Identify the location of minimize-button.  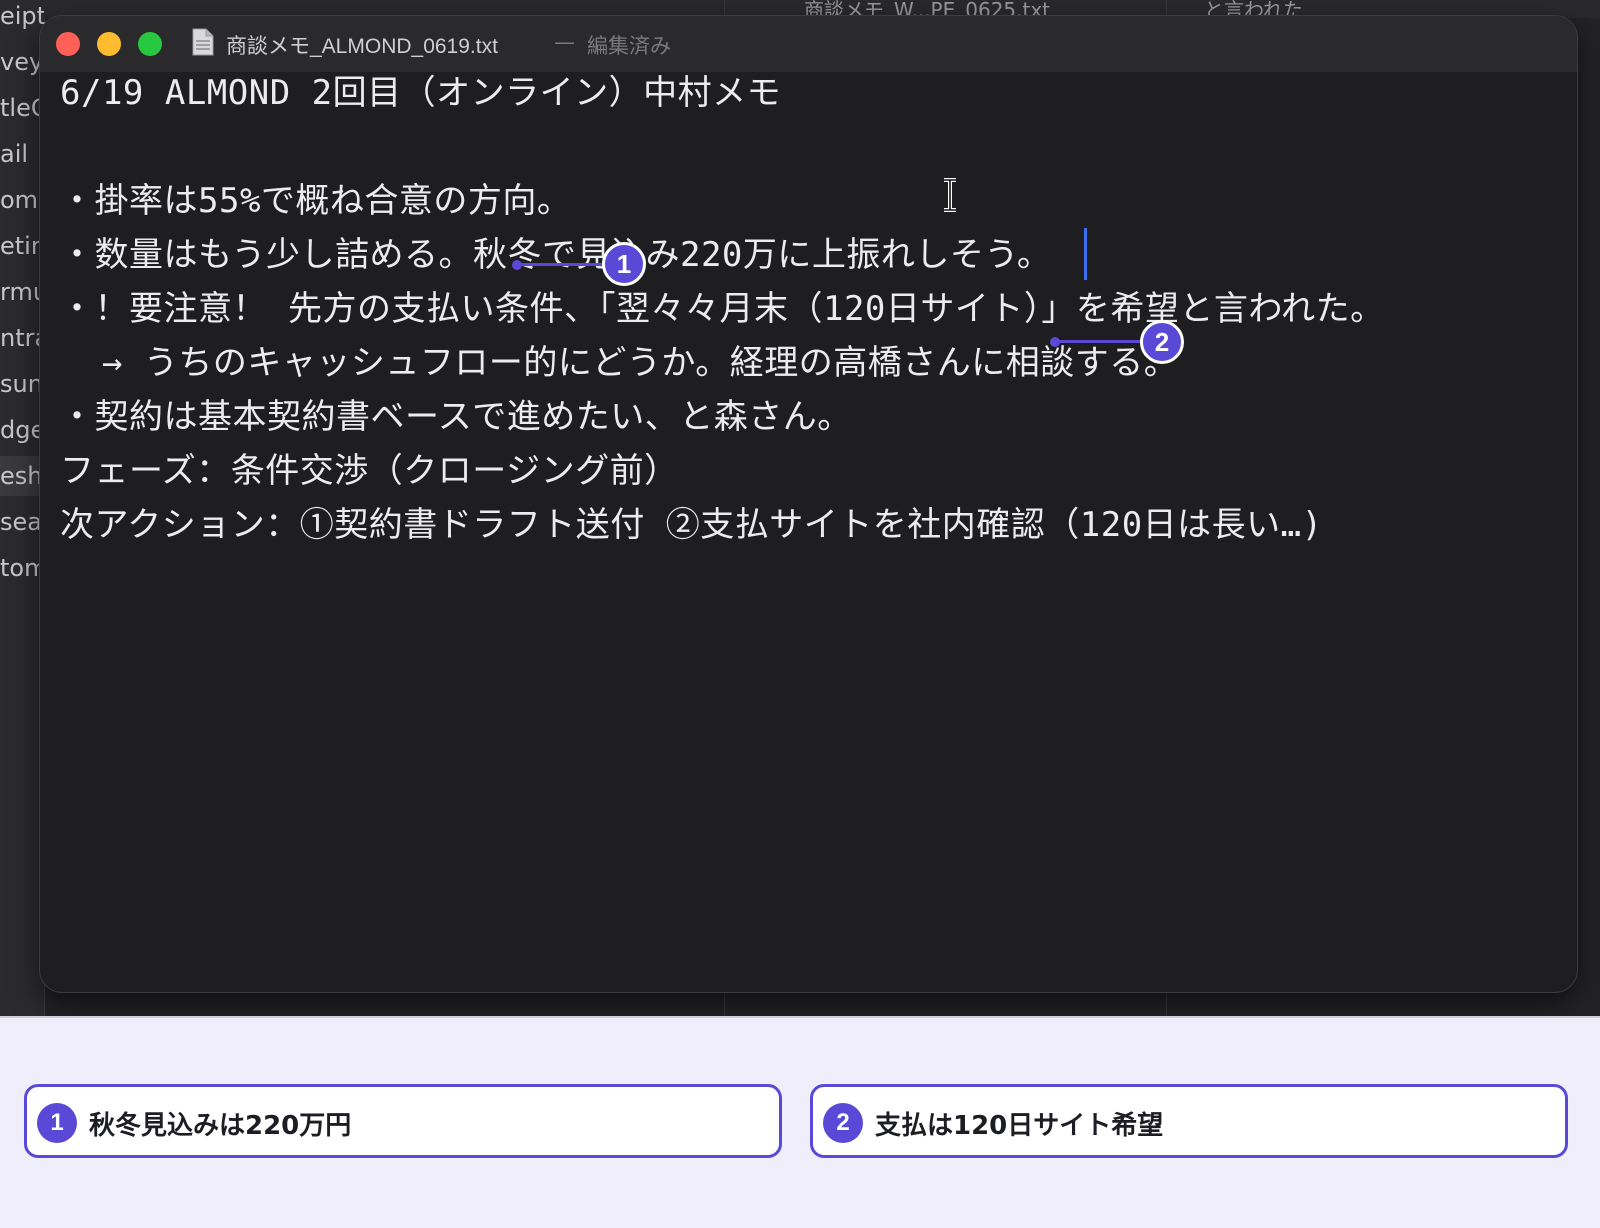
(109, 44).